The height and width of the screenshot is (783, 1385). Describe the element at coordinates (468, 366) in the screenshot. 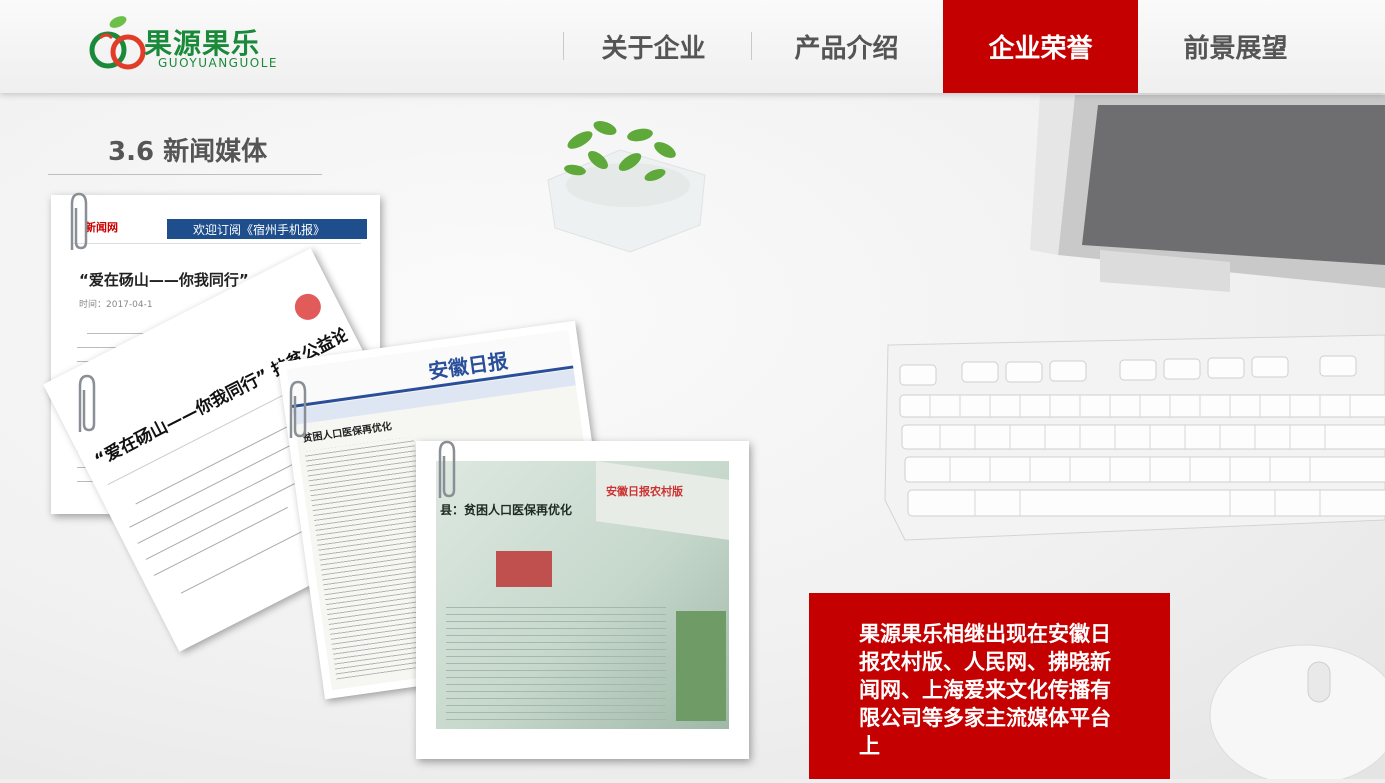

I see `masthead: 安徽日报` at that location.